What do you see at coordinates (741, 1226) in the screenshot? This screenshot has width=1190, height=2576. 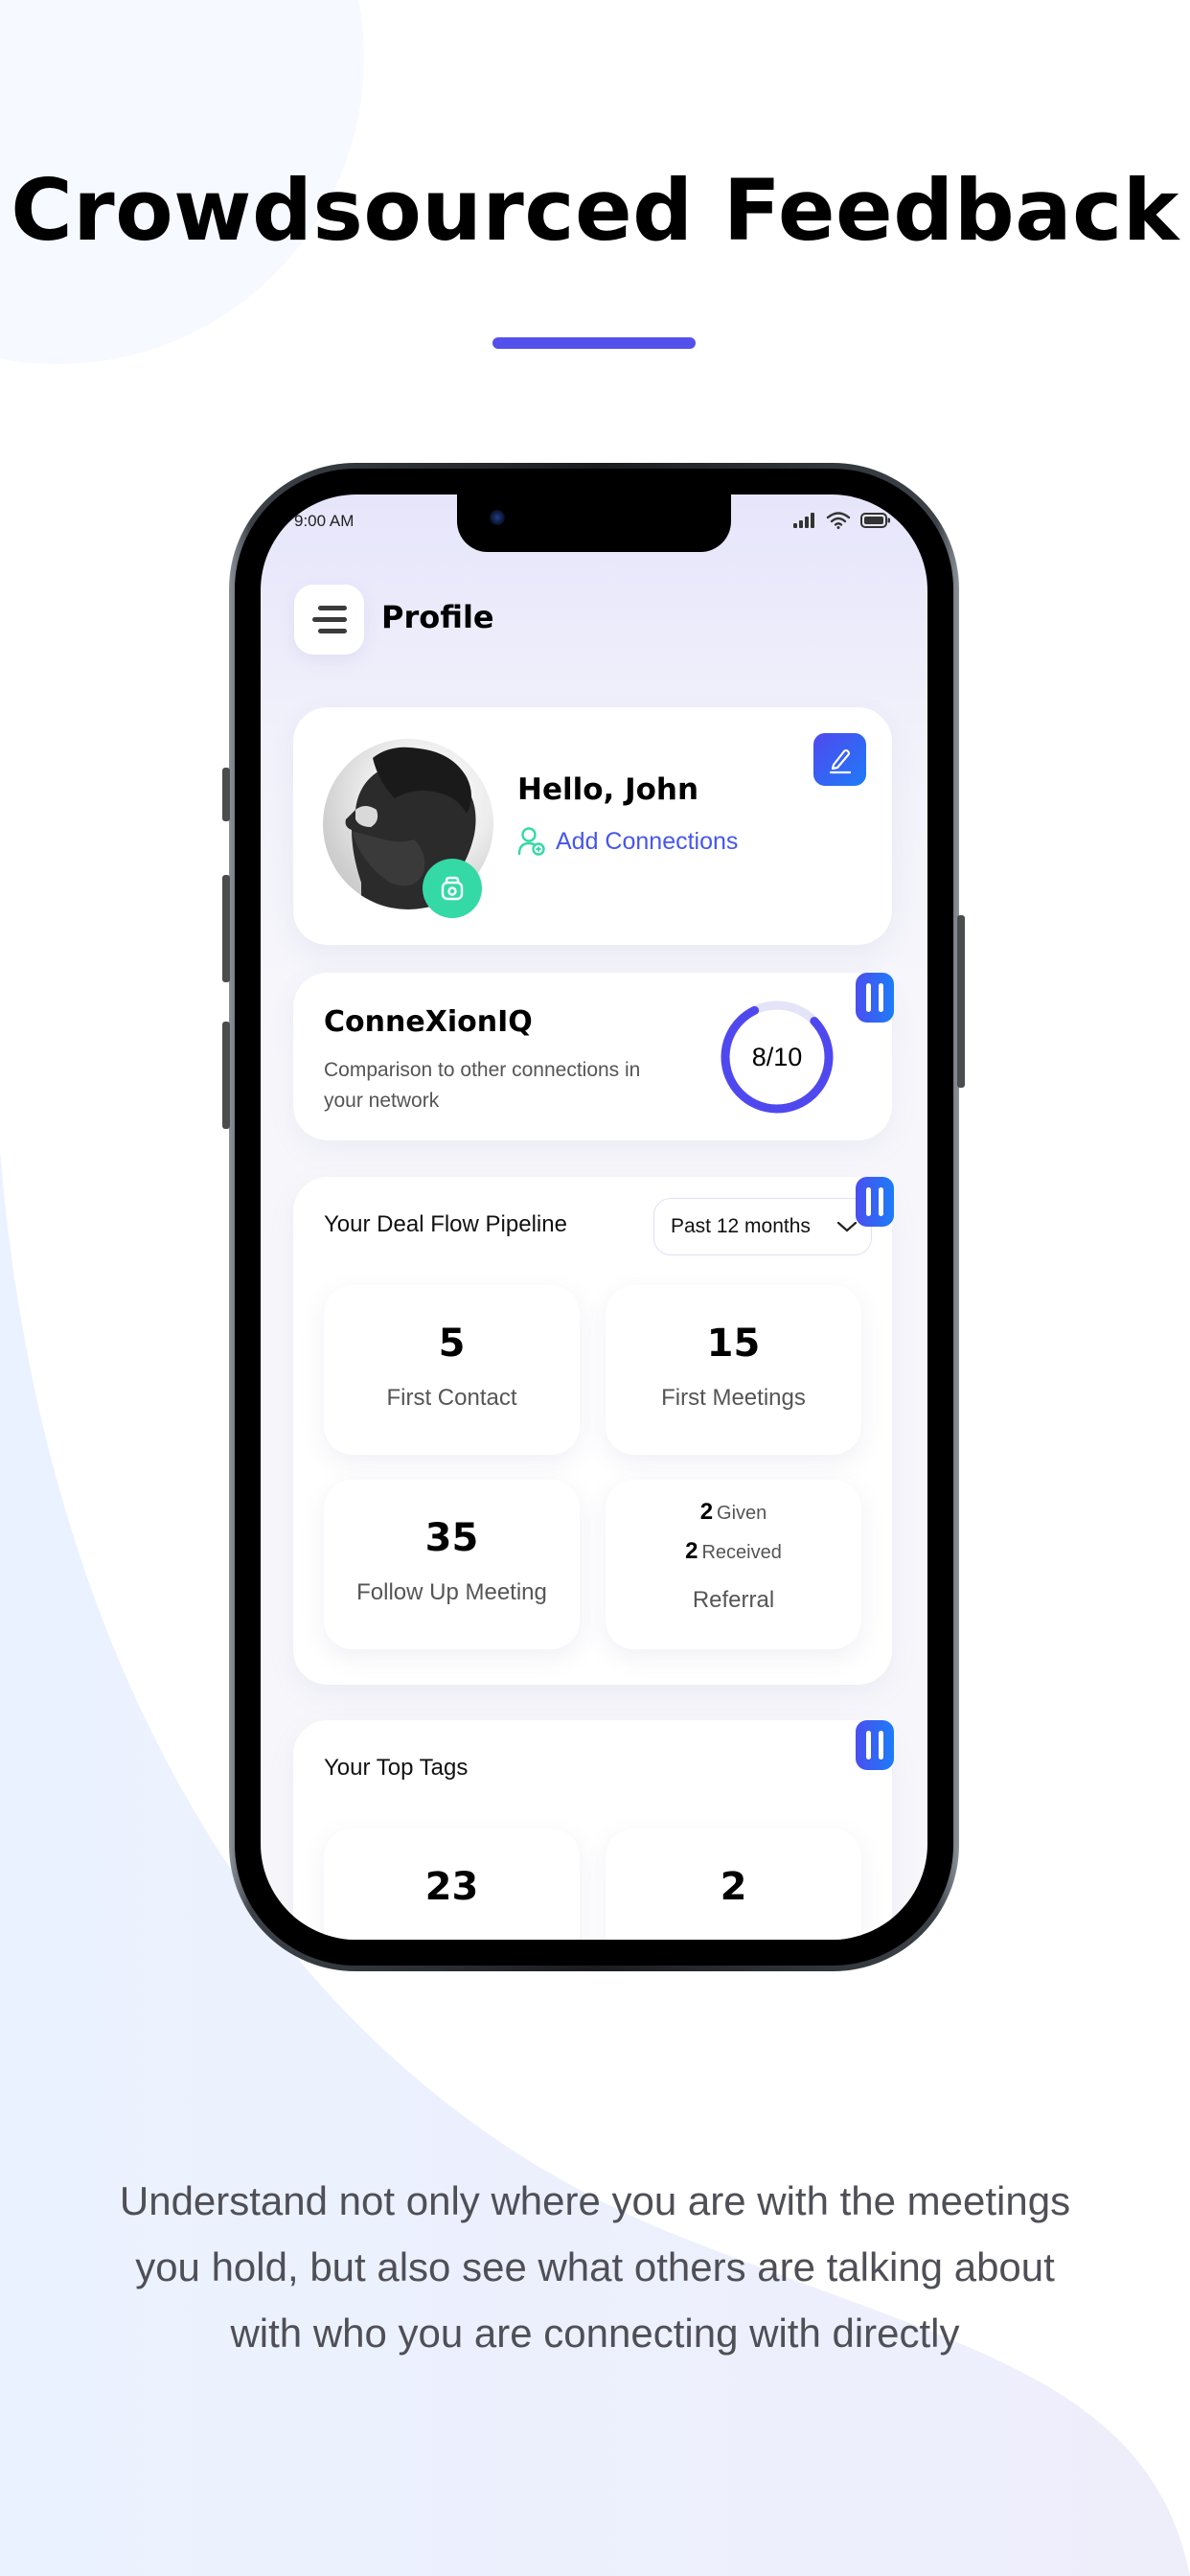 I see `period-value: Past 12 months` at bounding box center [741, 1226].